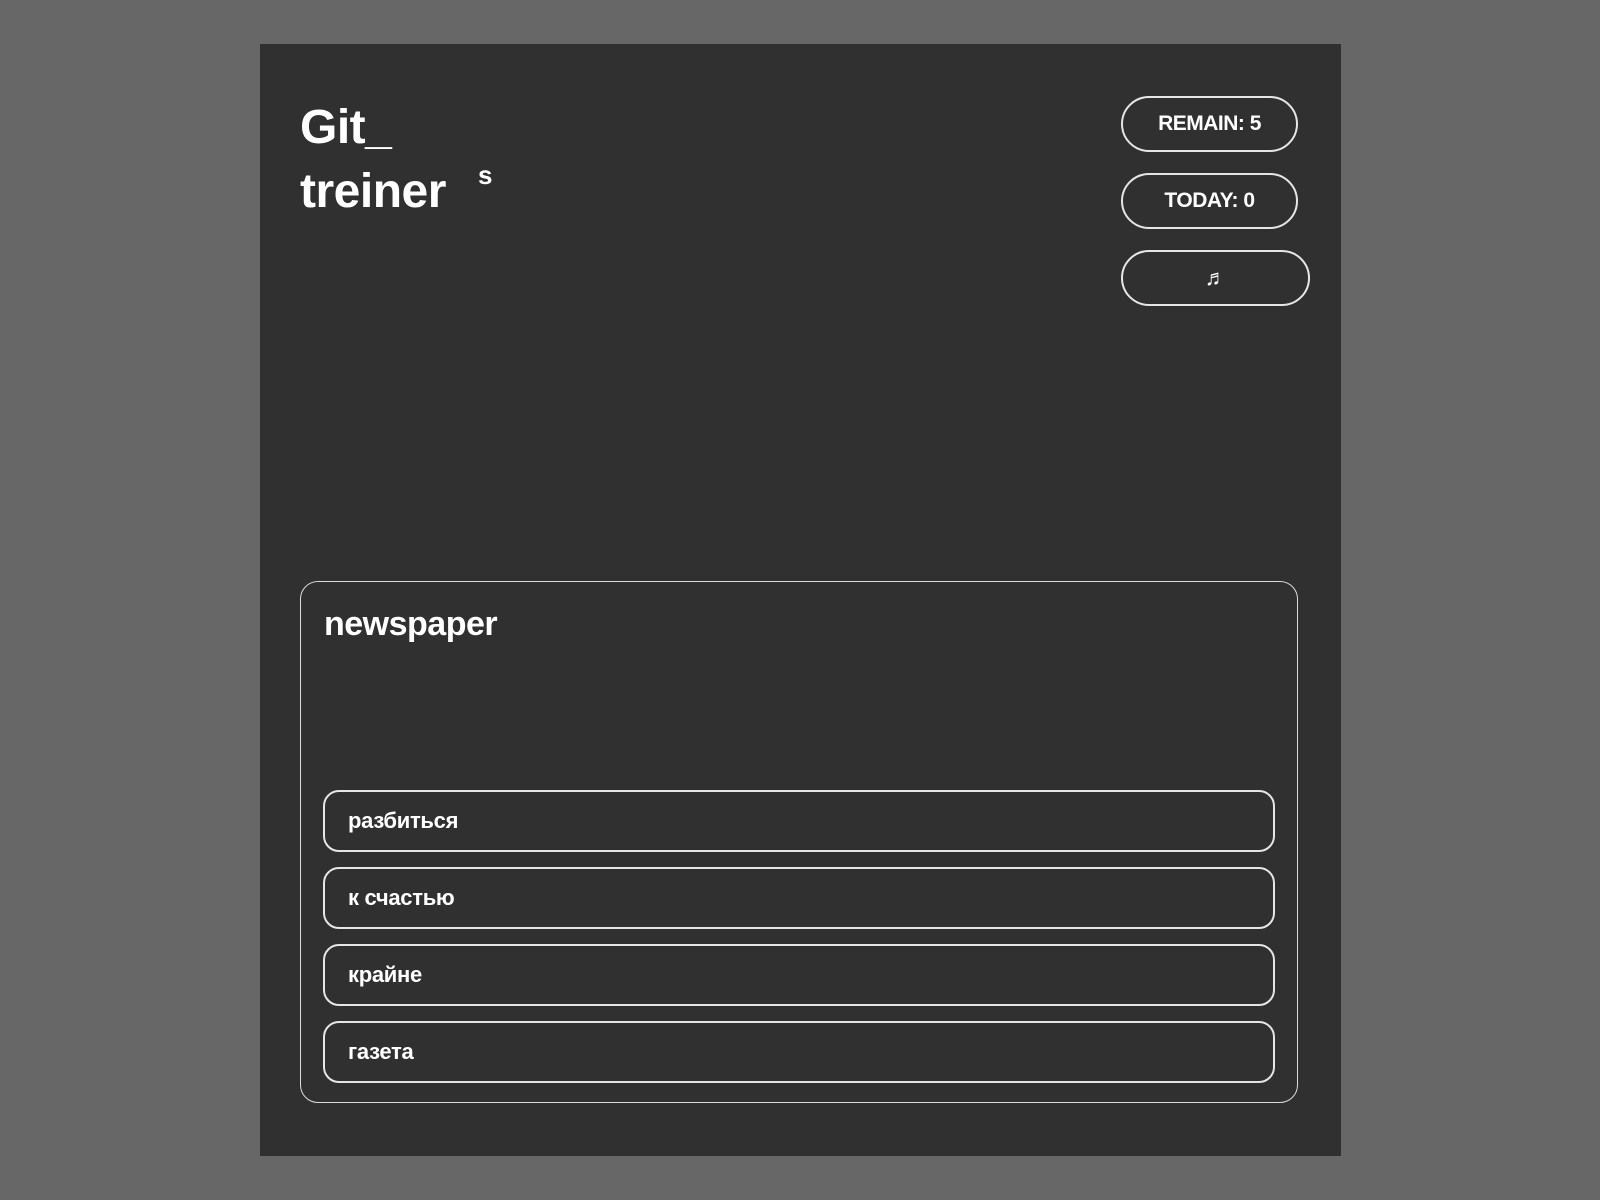 The height and width of the screenshot is (1200, 1600). What do you see at coordinates (373, 191) in the screenshot?
I see `logo-line-2: treiner` at bounding box center [373, 191].